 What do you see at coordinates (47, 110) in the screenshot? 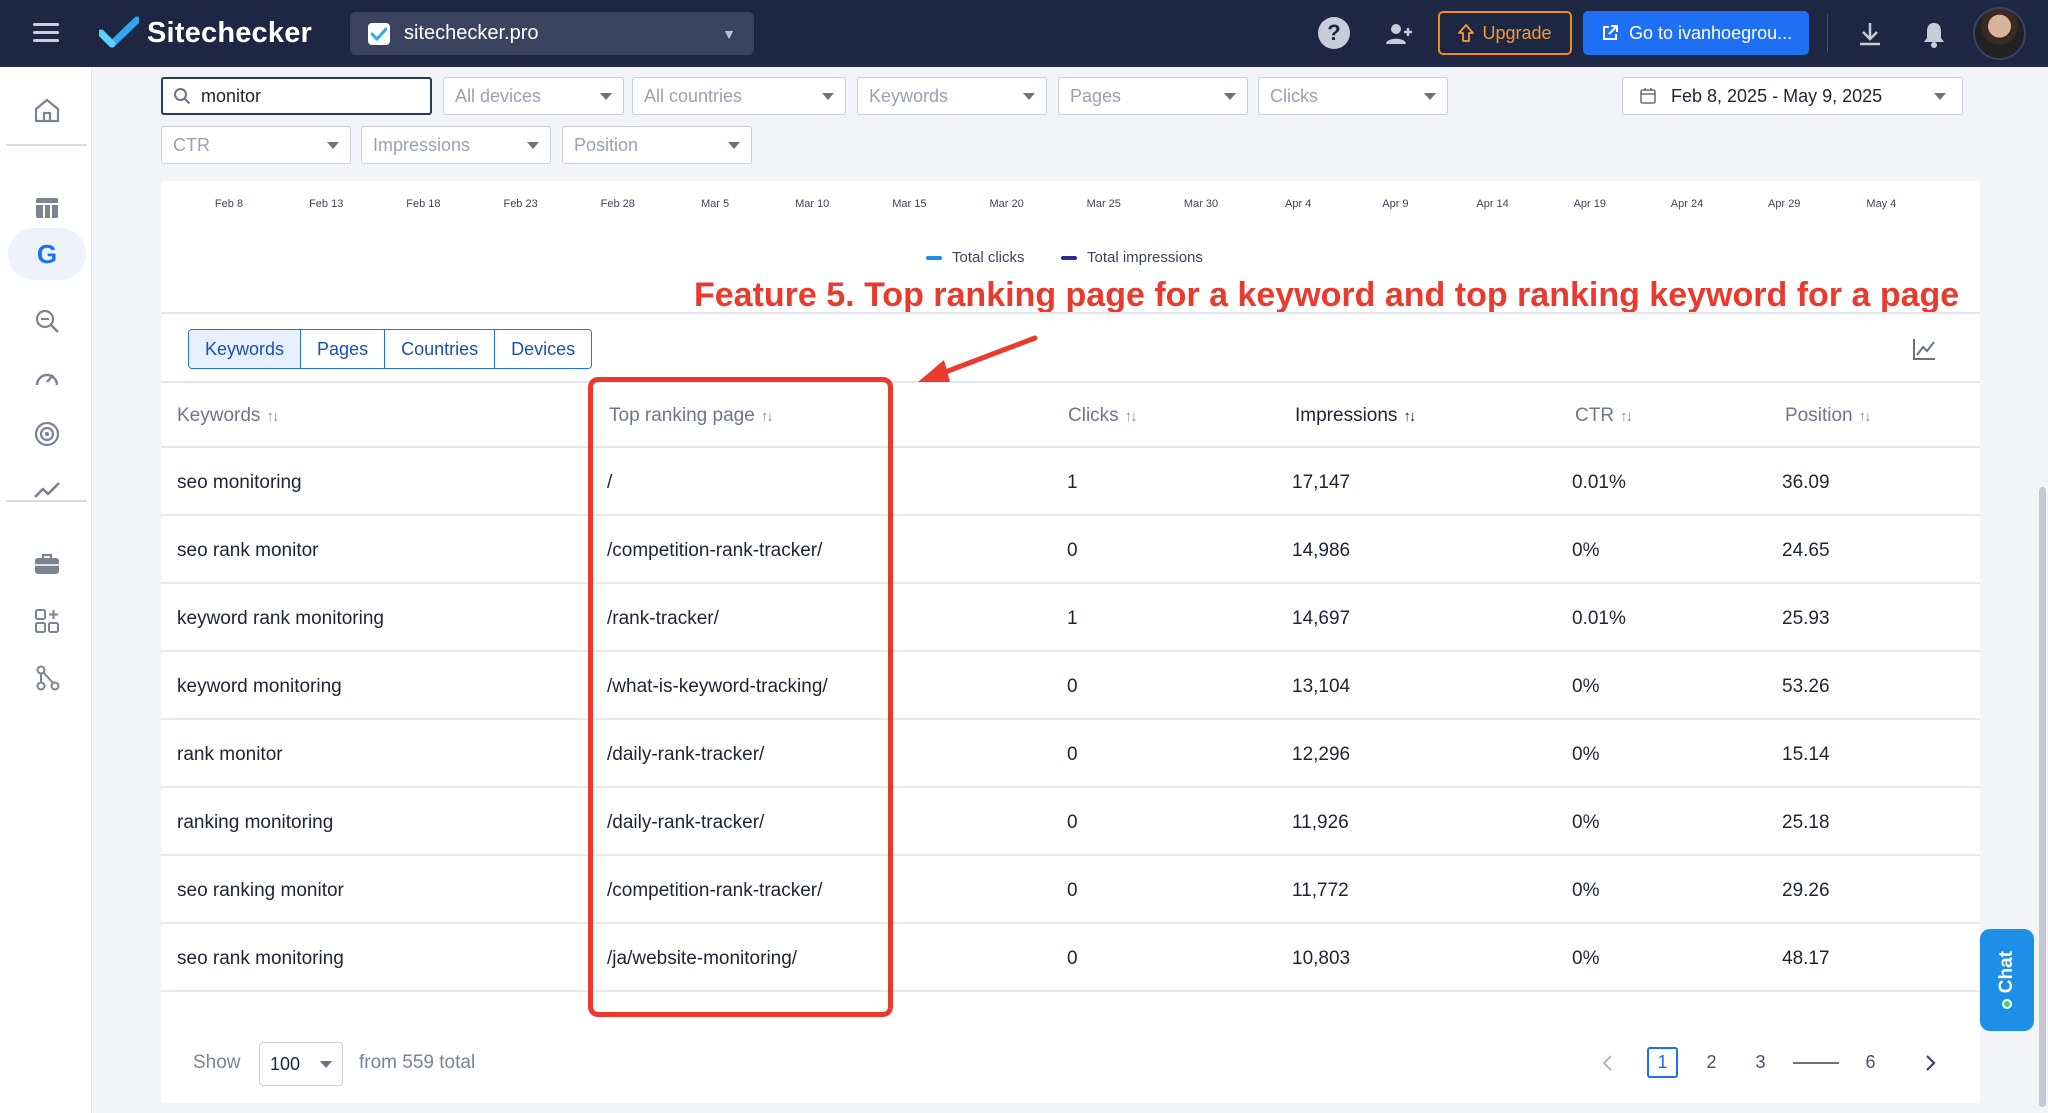
I see `home-icon` at bounding box center [47, 110].